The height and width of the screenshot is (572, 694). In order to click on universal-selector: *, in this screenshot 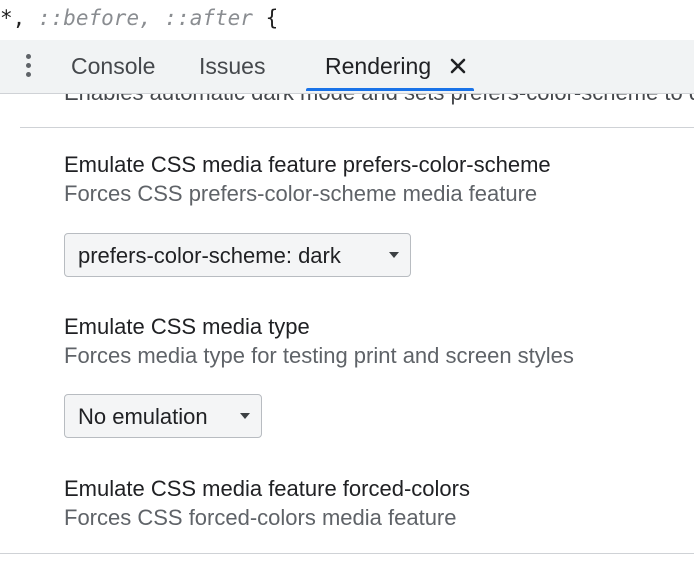, I will do `click(13, 18)`.